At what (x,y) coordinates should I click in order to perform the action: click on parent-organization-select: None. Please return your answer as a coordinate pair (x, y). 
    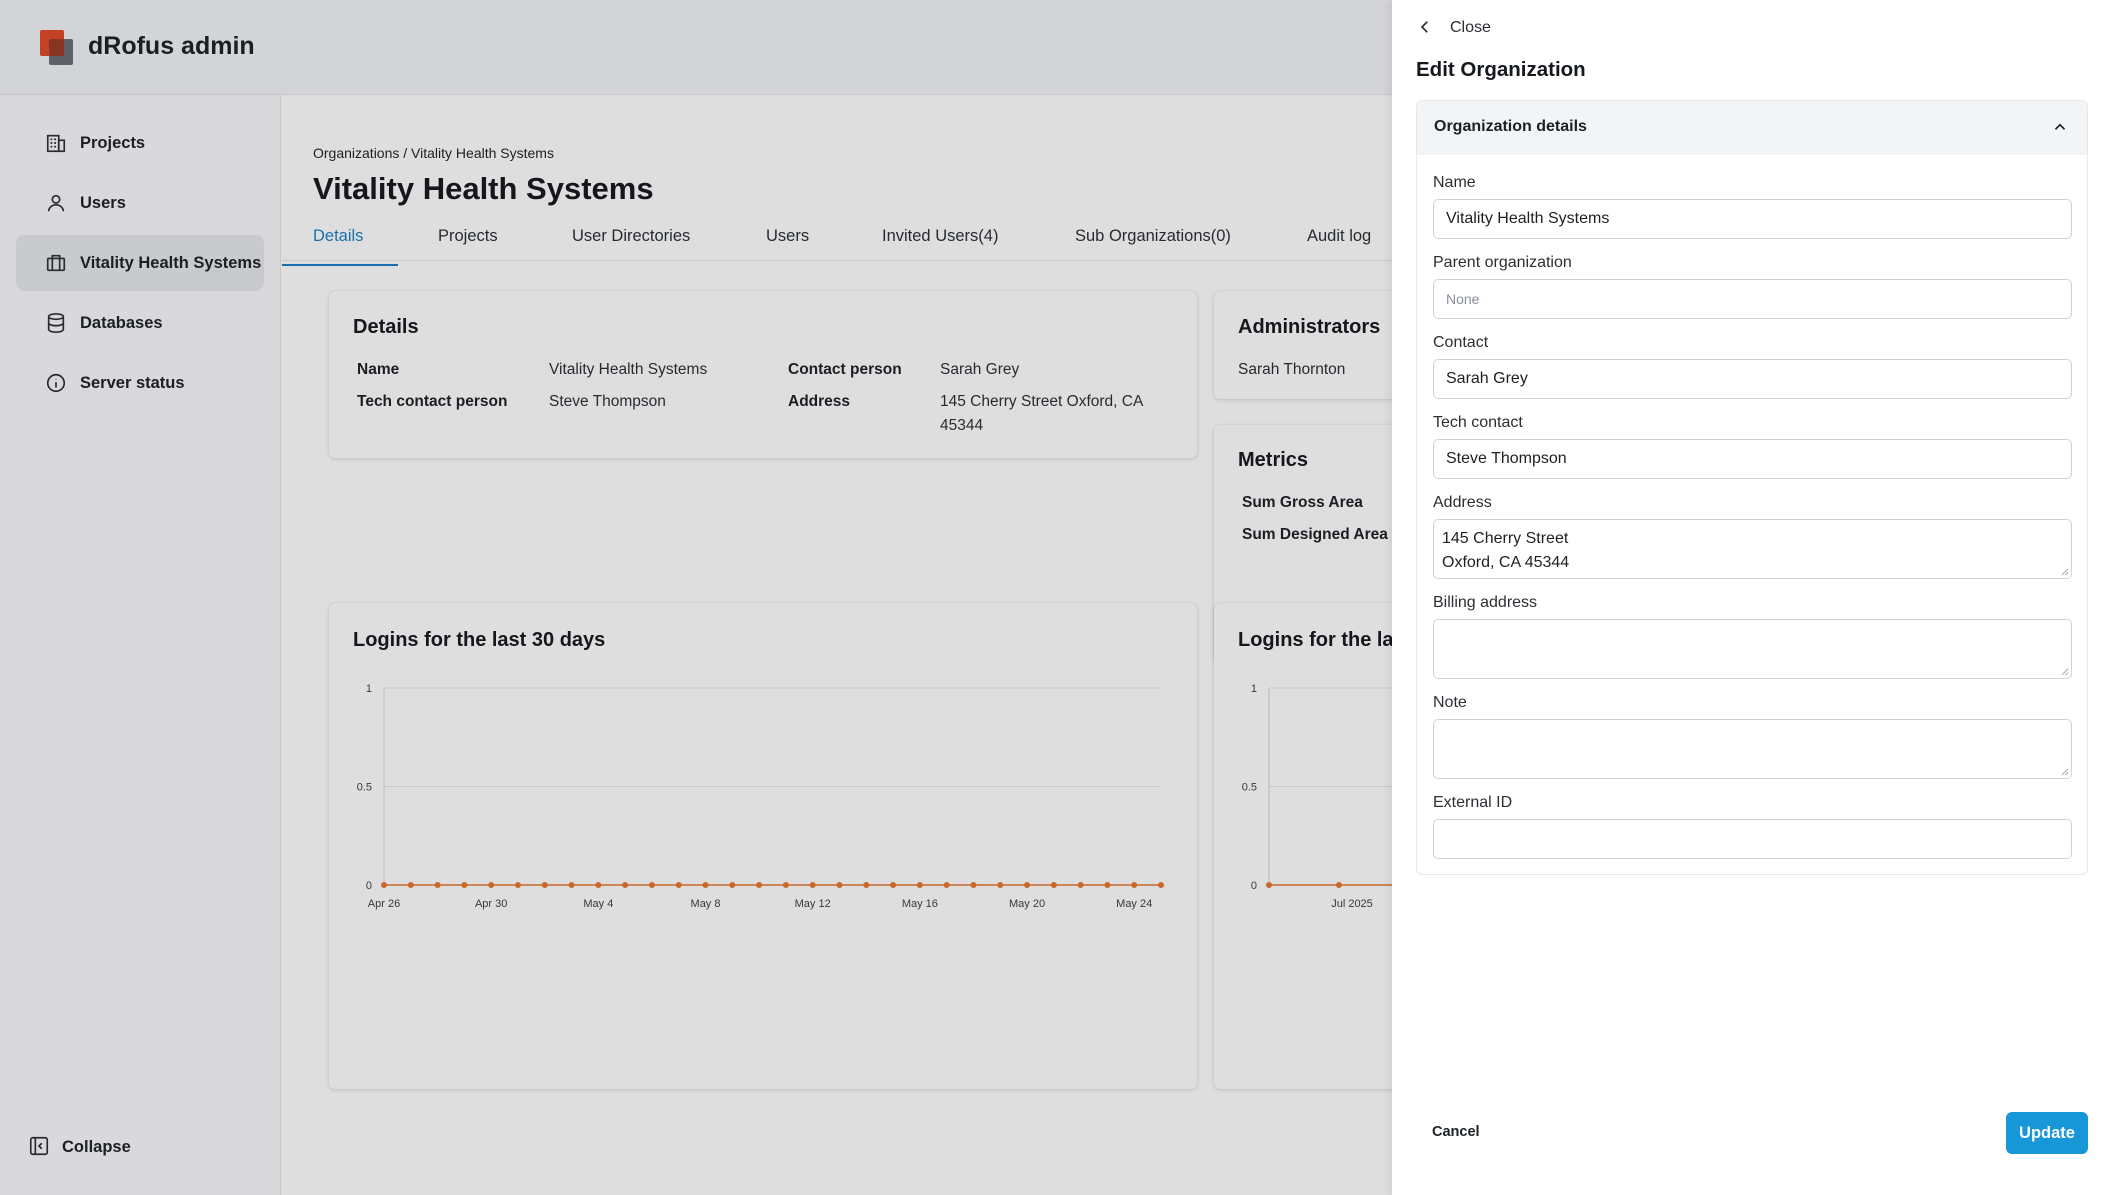
    Looking at the image, I should click on (1752, 299).